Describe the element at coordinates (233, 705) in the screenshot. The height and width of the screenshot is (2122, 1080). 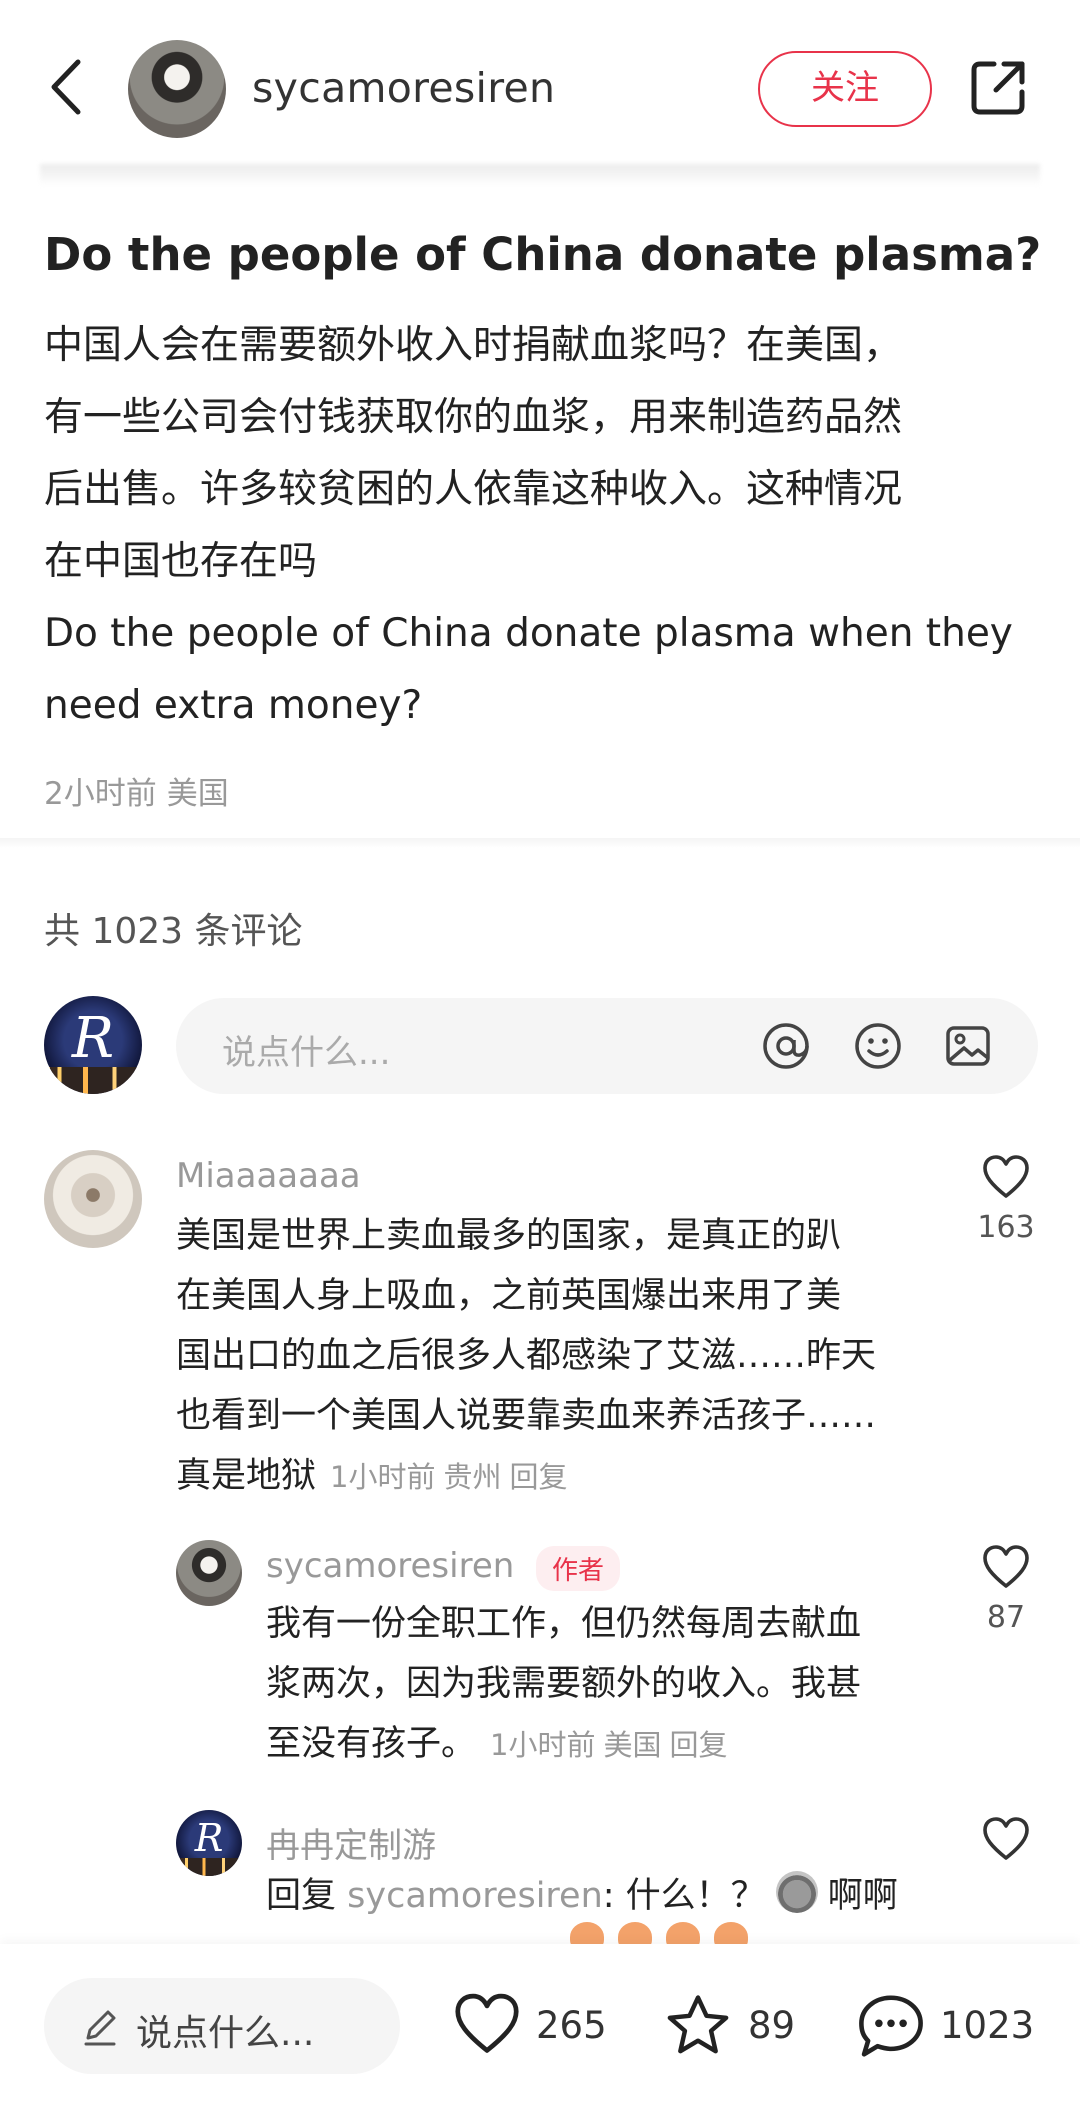
I see `post-body-line: need extra money?` at that location.